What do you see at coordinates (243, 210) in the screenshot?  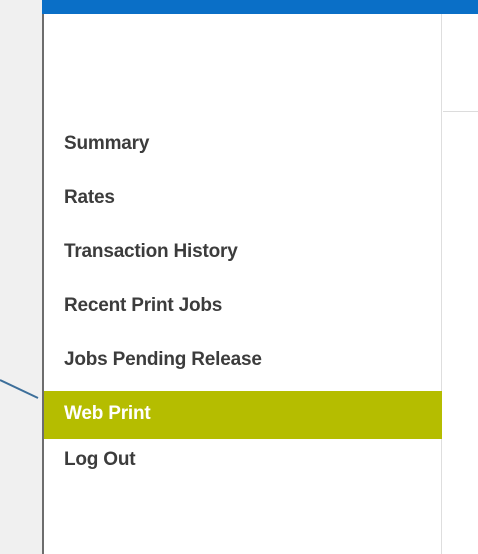 I see `nav-item-rates: Rates` at bounding box center [243, 210].